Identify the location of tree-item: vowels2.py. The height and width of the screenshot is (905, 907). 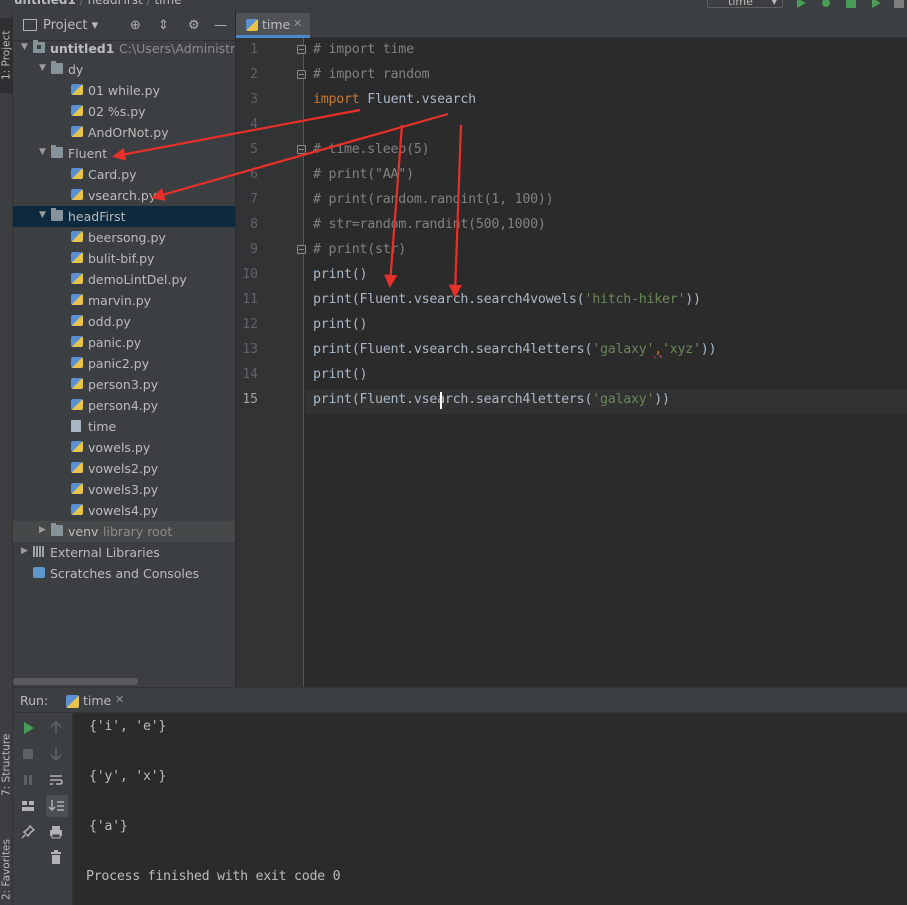
(124, 468).